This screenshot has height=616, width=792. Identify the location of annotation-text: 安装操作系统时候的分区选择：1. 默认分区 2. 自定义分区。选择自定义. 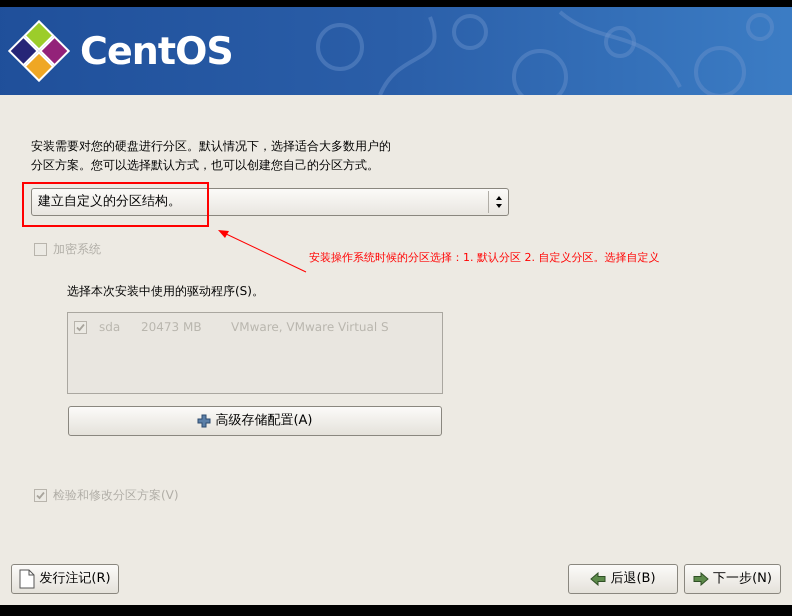
(484, 258).